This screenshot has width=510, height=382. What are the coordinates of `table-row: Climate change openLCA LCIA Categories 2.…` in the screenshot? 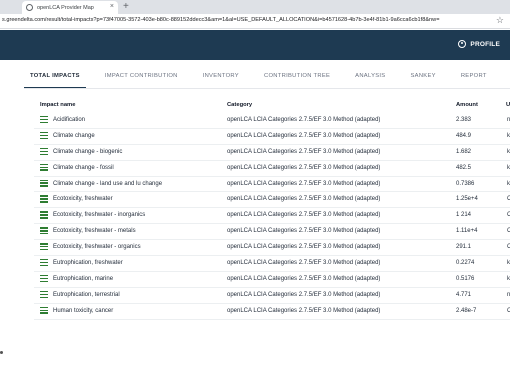 It's located at (272, 137).